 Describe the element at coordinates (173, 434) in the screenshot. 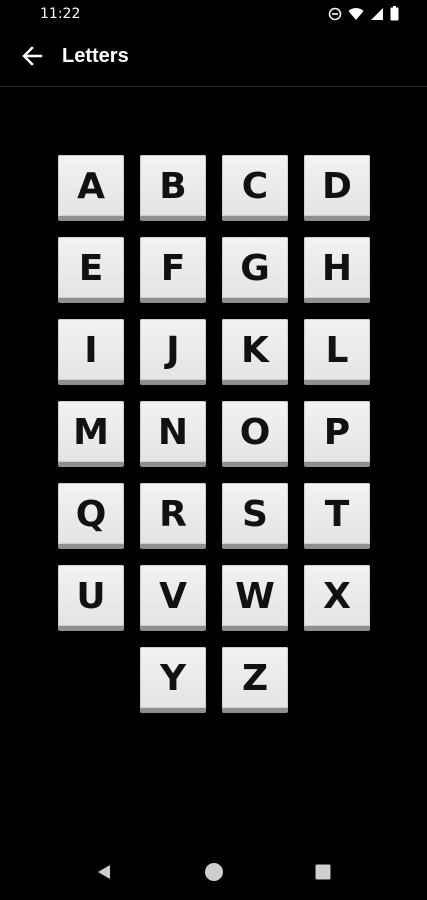

I see `letter-tile-n: N` at that location.